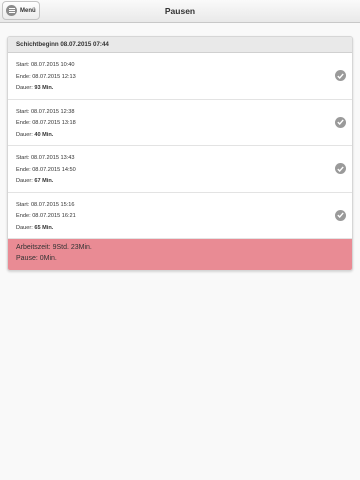 This screenshot has height=480, width=360. What do you see at coordinates (54, 169) in the screenshot?
I see `pause-end: 08.07.2015 14:50` at bounding box center [54, 169].